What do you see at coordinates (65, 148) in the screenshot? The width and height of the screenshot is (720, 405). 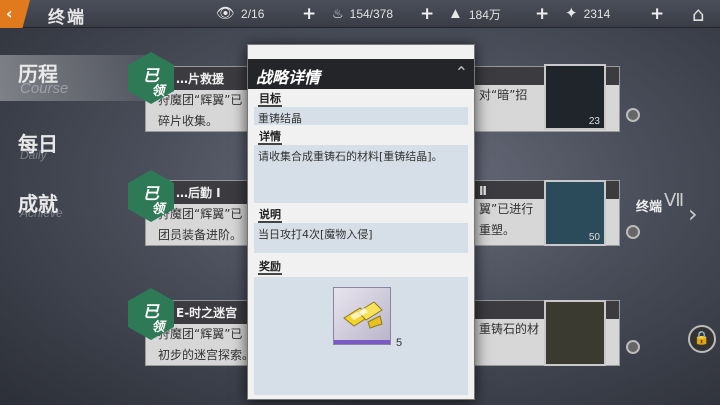 I see `nav-item-daily: 每日 Daily` at bounding box center [65, 148].